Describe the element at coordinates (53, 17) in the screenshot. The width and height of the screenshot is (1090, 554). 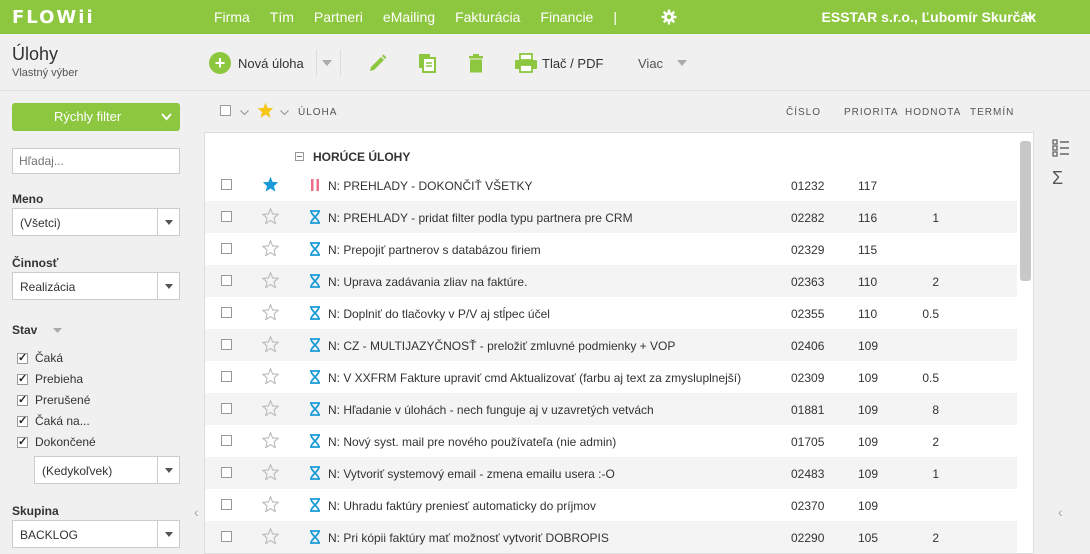
I see `app-logo: FLOWii` at that location.